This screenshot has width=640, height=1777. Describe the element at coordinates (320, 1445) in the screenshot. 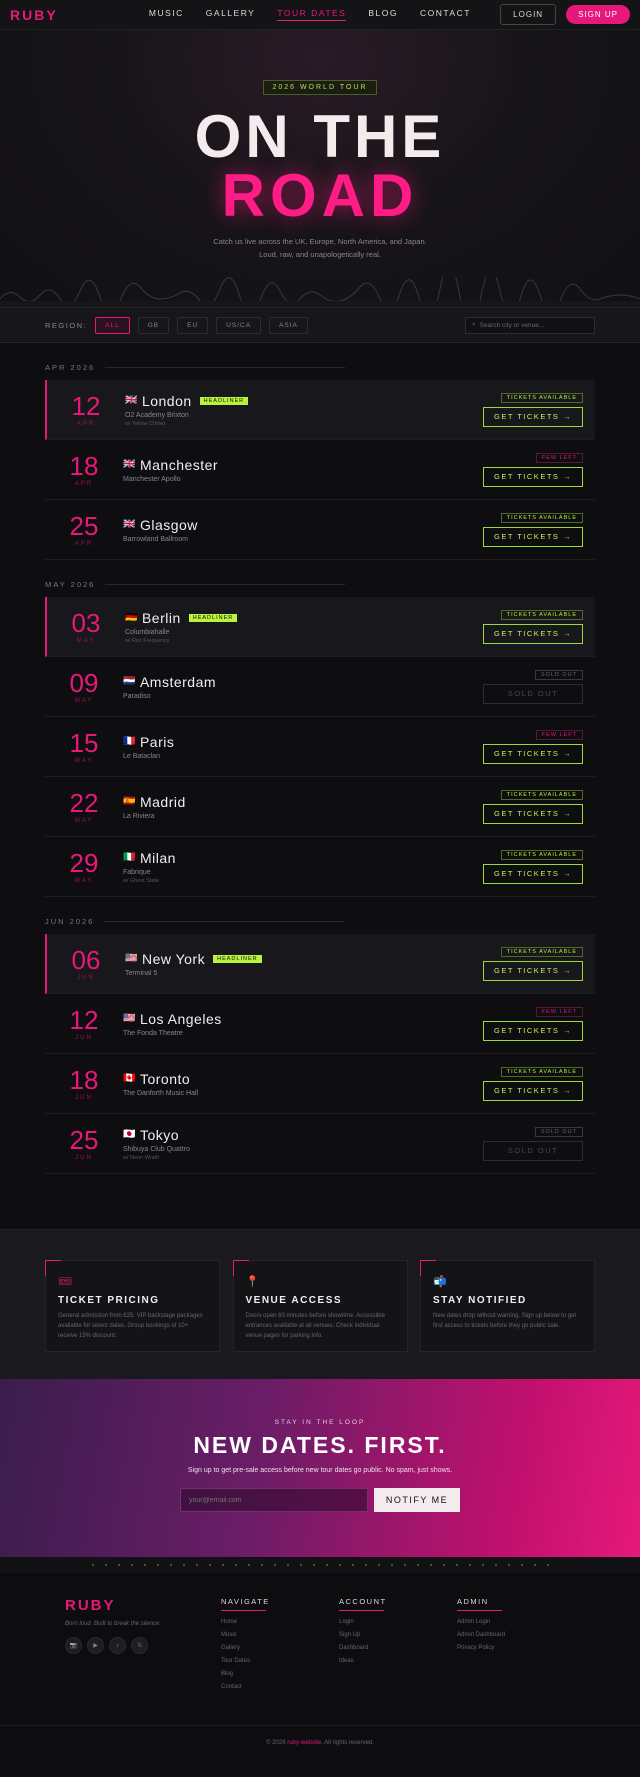

I see `cta-title: NEW DATES. FIRST.` at that location.